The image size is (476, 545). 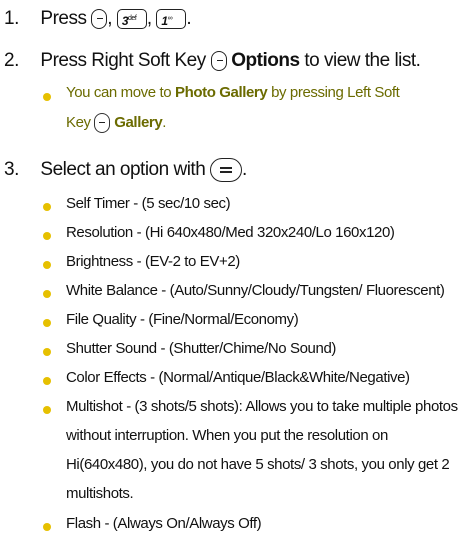 What do you see at coordinates (11, 18) in the screenshot?
I see `step-1-number: 1.` at bounding box center [11, 18].